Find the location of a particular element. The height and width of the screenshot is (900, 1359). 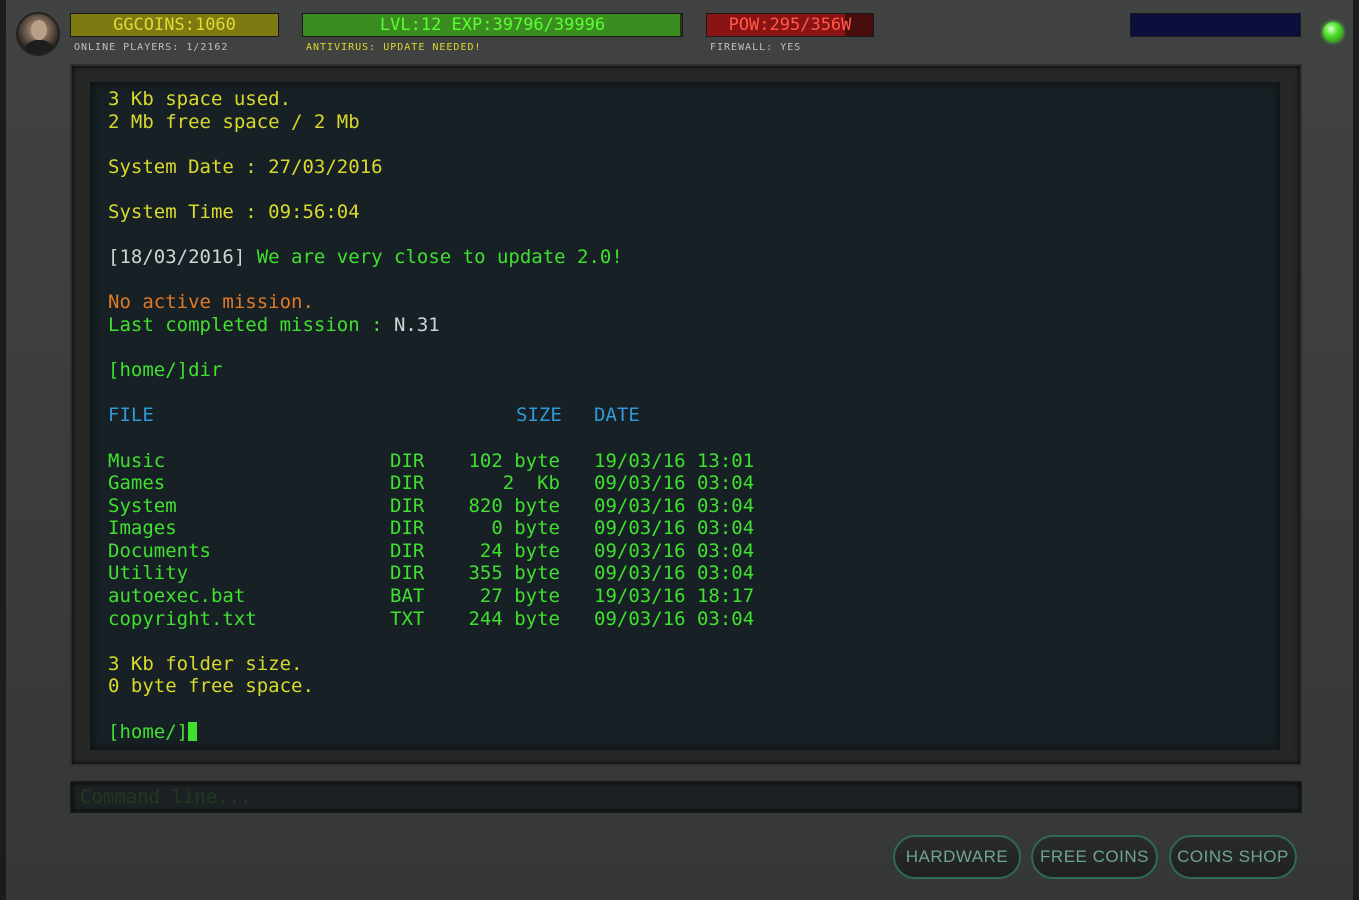

power-bar: POW:295/356W is located at coordinates (790, 25).